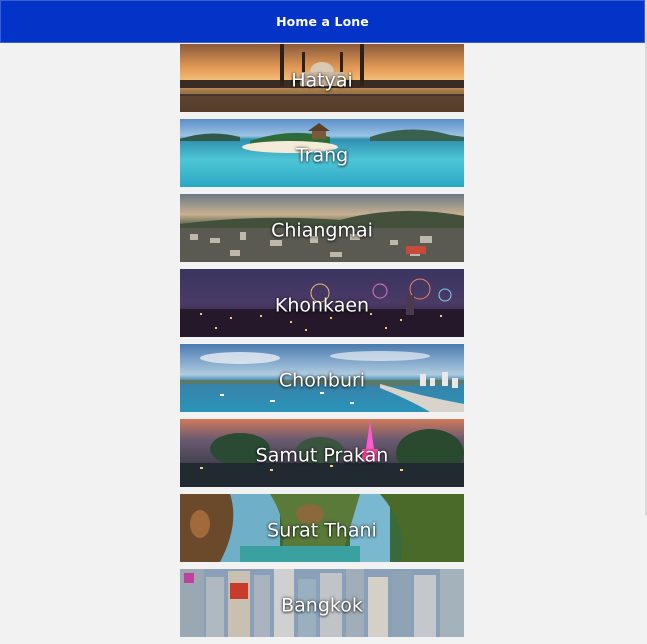  I want to click on place-name: Hatyai, so click(322, 80).